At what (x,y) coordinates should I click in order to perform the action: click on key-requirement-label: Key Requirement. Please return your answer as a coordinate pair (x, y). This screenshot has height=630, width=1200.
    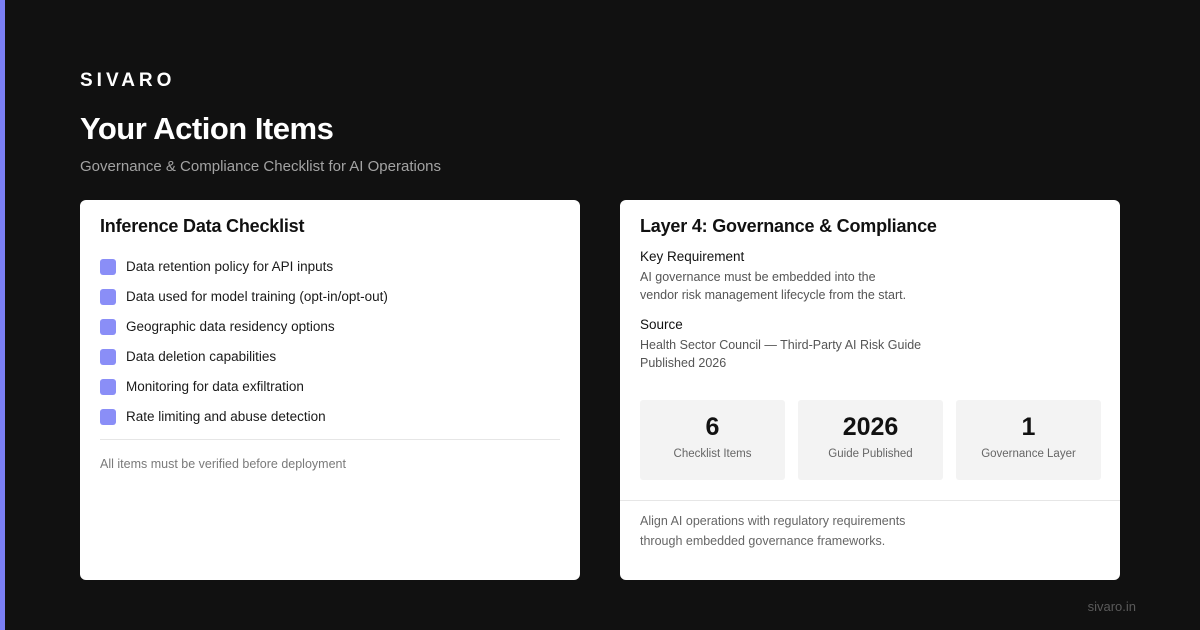
    Looking at the image, I should click on (692, 256).